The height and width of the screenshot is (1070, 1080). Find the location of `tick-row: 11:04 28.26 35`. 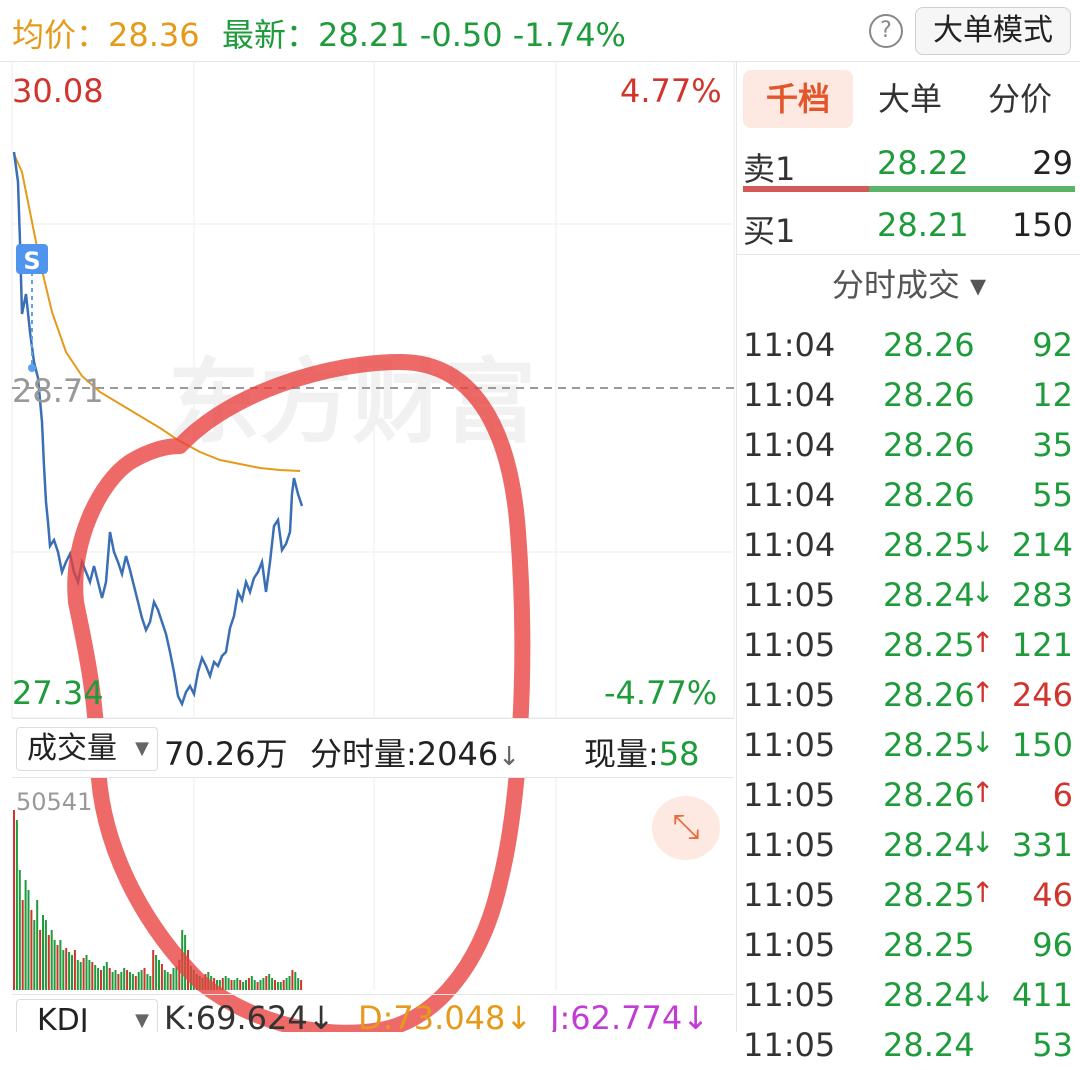

tick-row: 11:04 28.26 35 is located at coordinates (908, 445).